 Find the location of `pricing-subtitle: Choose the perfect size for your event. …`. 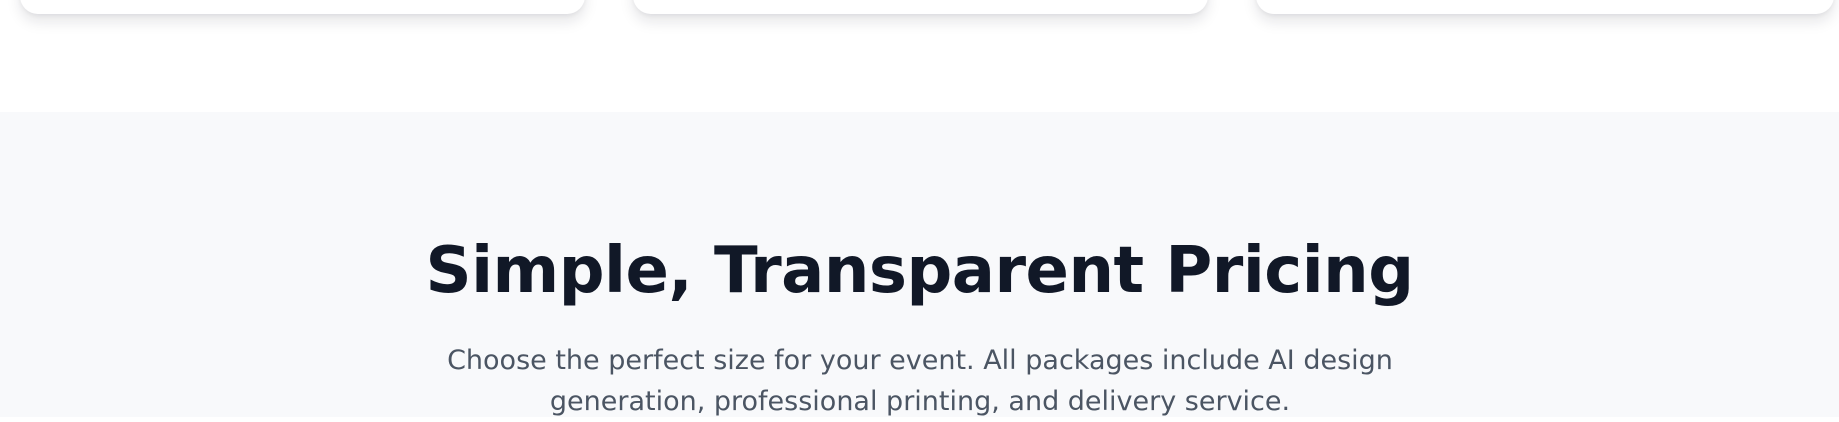

pricing-subtitle: Choose the perfect size for your event. … is located at coordinates (920, 381).